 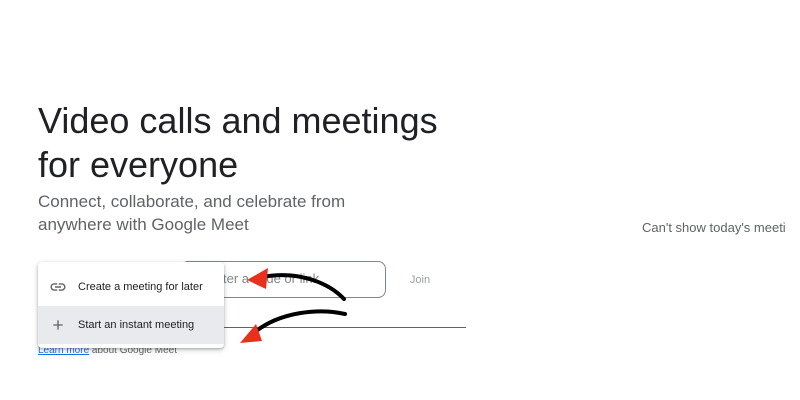 I want to click on link-icon, so click(x=58, y=287).